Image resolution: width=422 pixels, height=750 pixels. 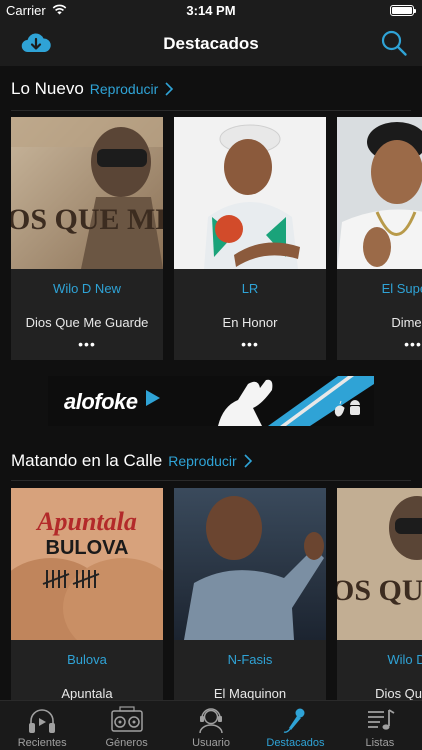 What do you see at coordinates (250, 659) in the screenshot?
I see `artist-name: N-Fasis` at bounding box center [250, 659].